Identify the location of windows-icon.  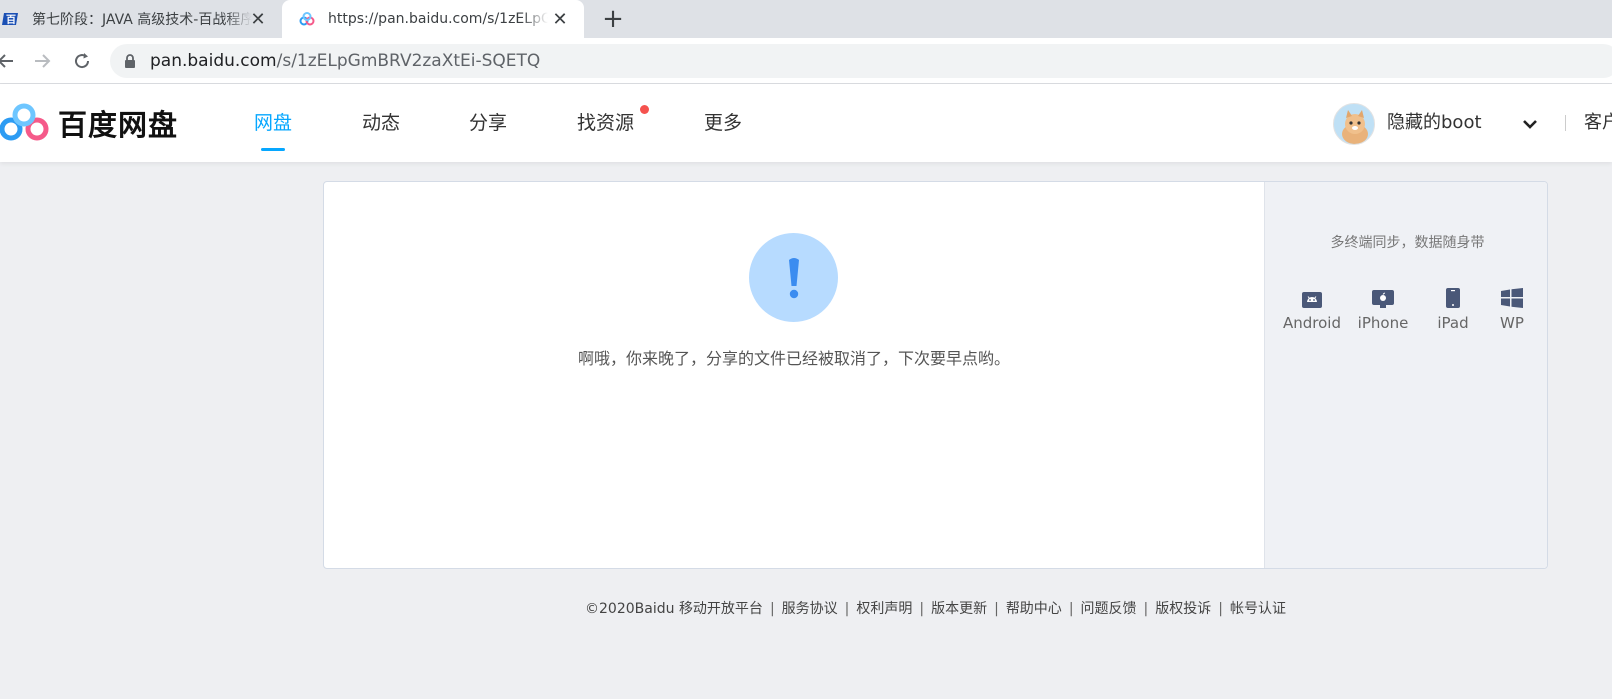
(1512, 295).